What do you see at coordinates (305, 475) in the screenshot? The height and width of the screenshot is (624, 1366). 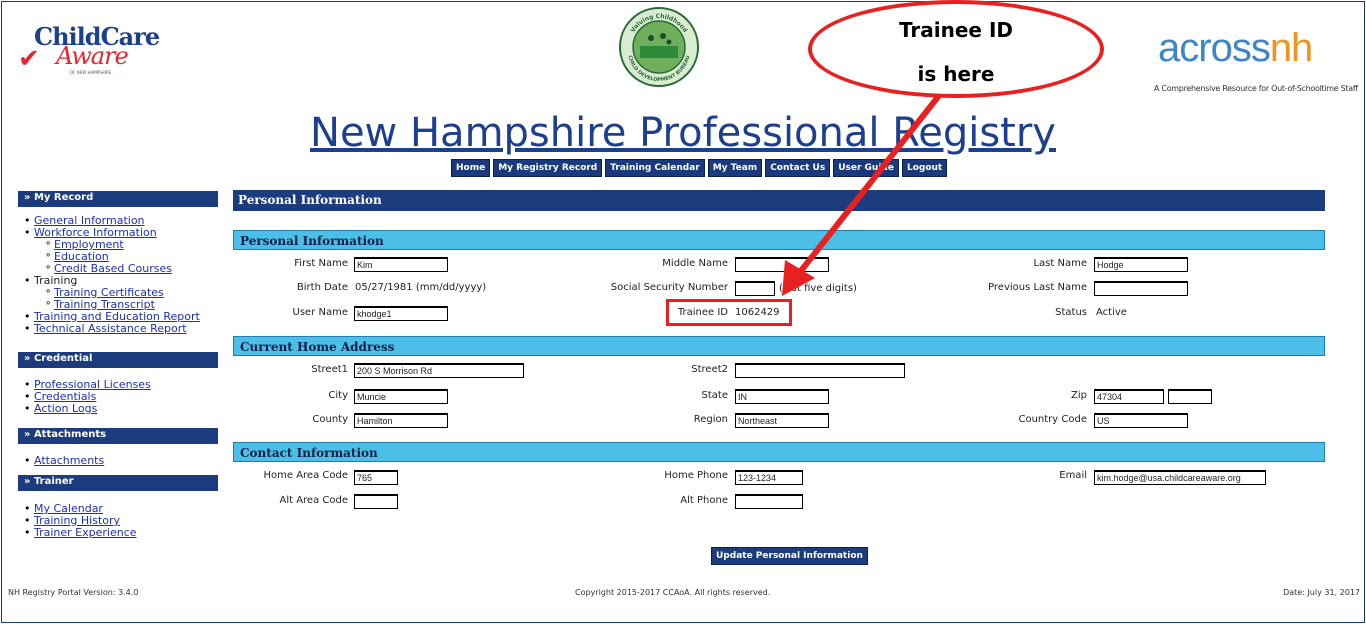 I see `home-area-code-label: Home Area Code` at bounding box center [305, 475].